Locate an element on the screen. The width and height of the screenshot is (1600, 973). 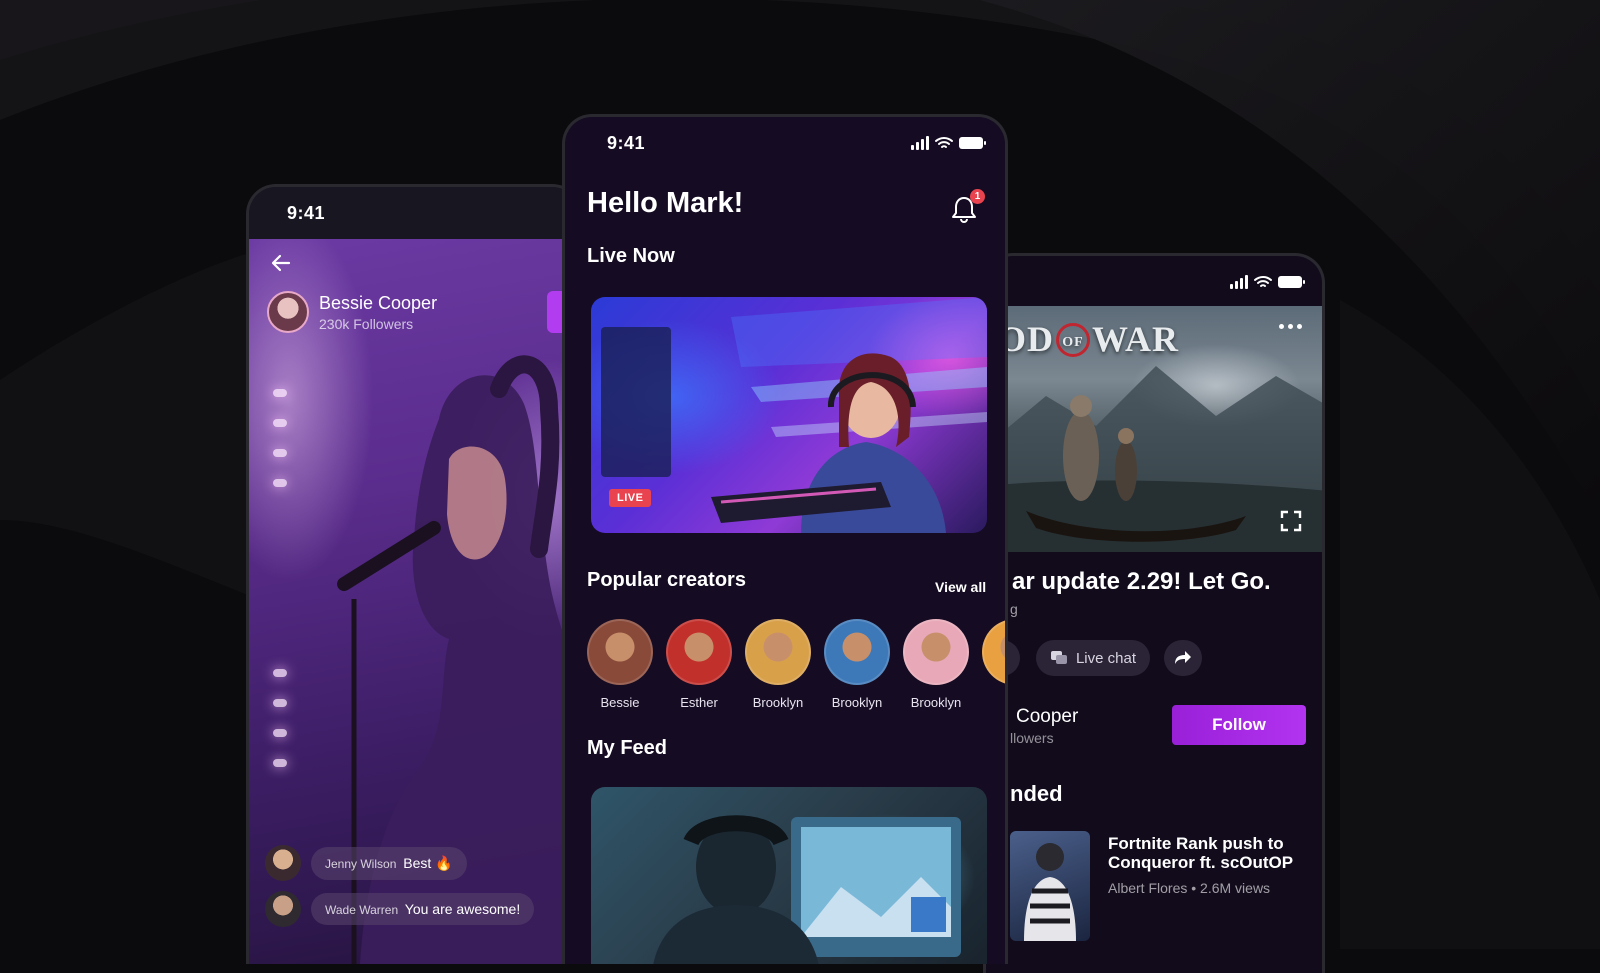
creator-item: Bessie is located at coordinates (620, 664).